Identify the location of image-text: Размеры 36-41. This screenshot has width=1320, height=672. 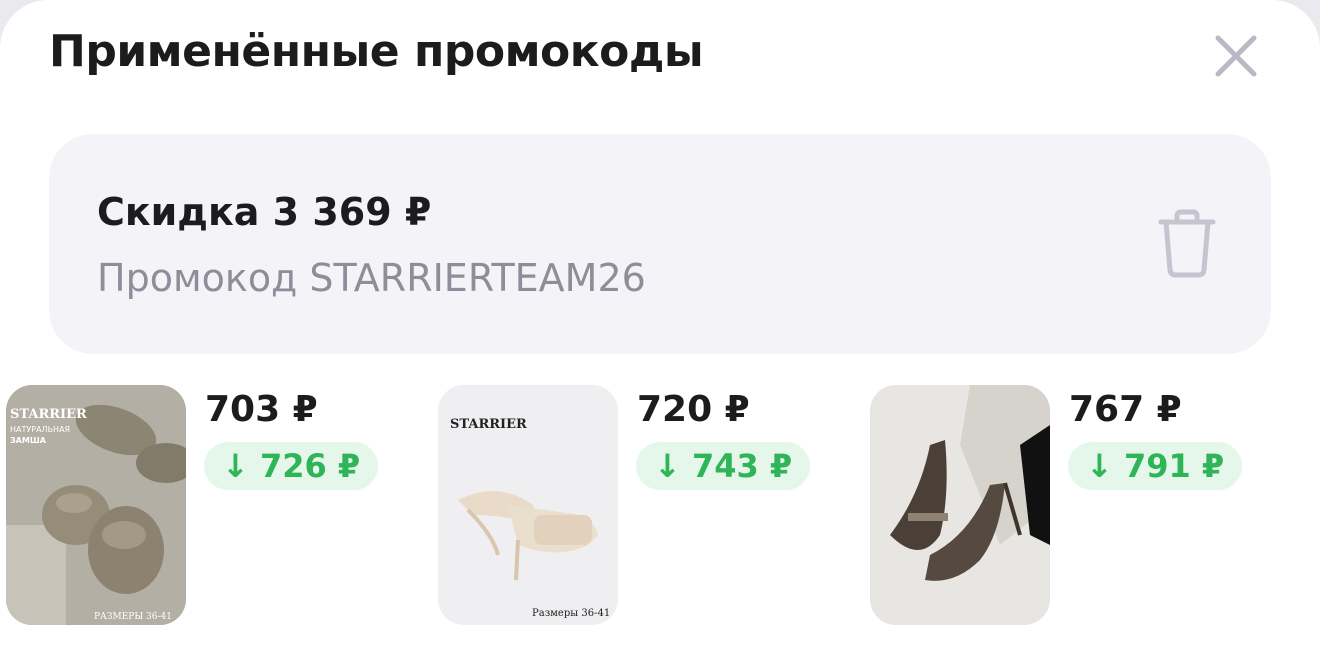
(571, 613).